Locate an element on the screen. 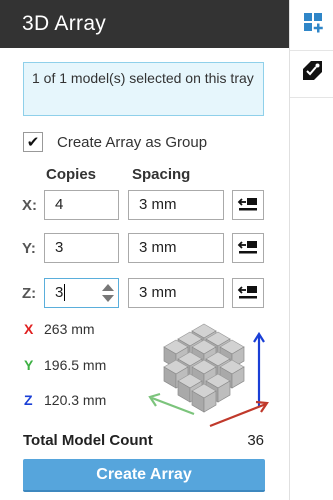 This screenshot has width=333, height=500. x-align-button is located at coordinates (248, 205).